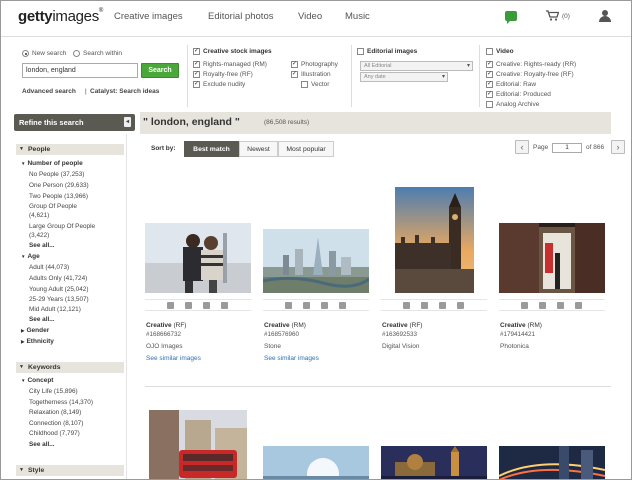 Image resolution: width=632 pixels, height=480 pixels. Describe the element at coordinates (618, 147) in the screenshot. I see `next-page-icon: ›` at that location.